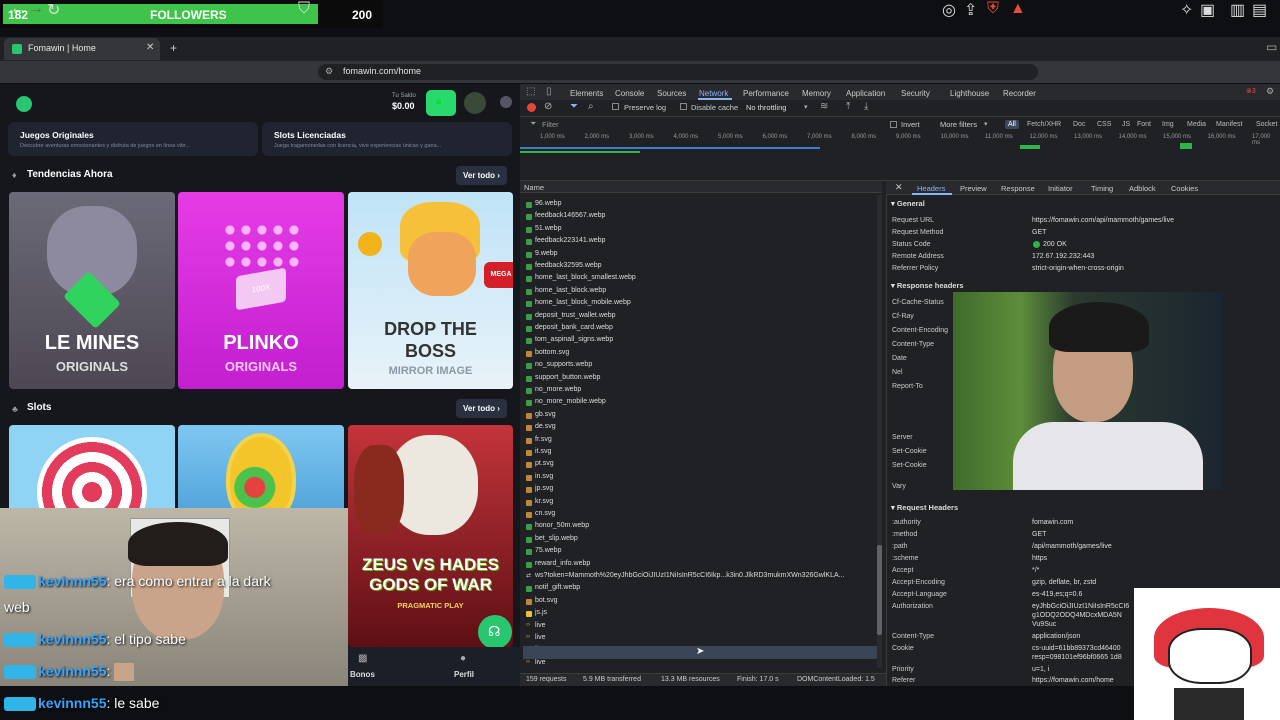  What do you see at coordinates (824, 106) in the screenshot?
I see `wifi-icon: ≋` at bounding box center [824, 106].